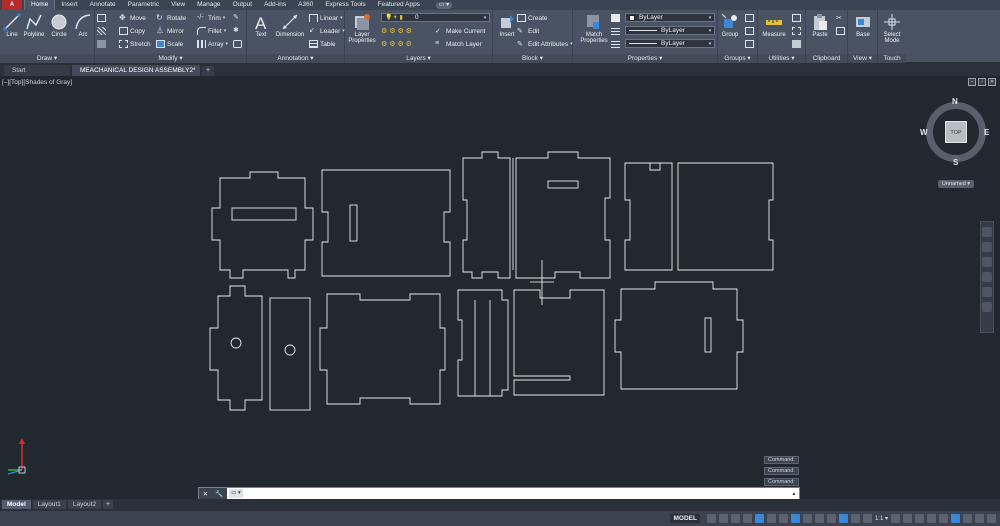  What do you see at coordinates (955, 162) in the screenshot?
I see `compass-south: S` at bounding box center [955, 162].